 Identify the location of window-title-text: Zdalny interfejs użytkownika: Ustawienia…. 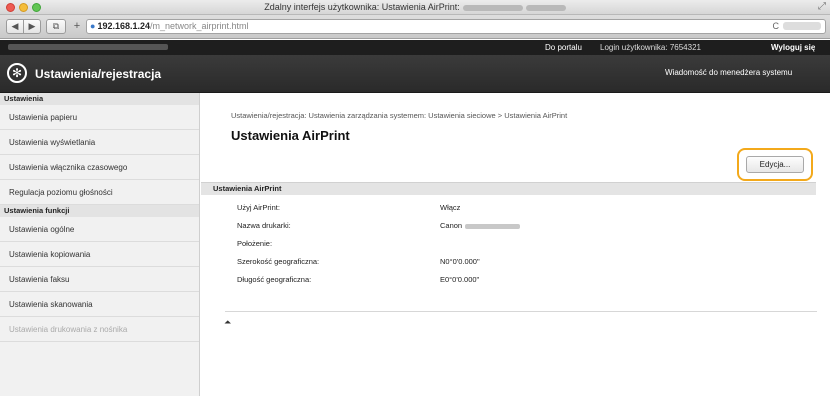
(362, 7).